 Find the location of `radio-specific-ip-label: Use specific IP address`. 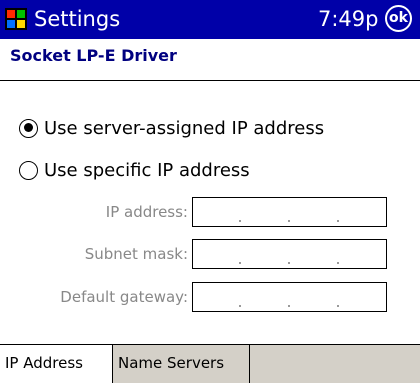

radio-specific-ip-label: Use specific IP address is located at coordinates (147, 170).